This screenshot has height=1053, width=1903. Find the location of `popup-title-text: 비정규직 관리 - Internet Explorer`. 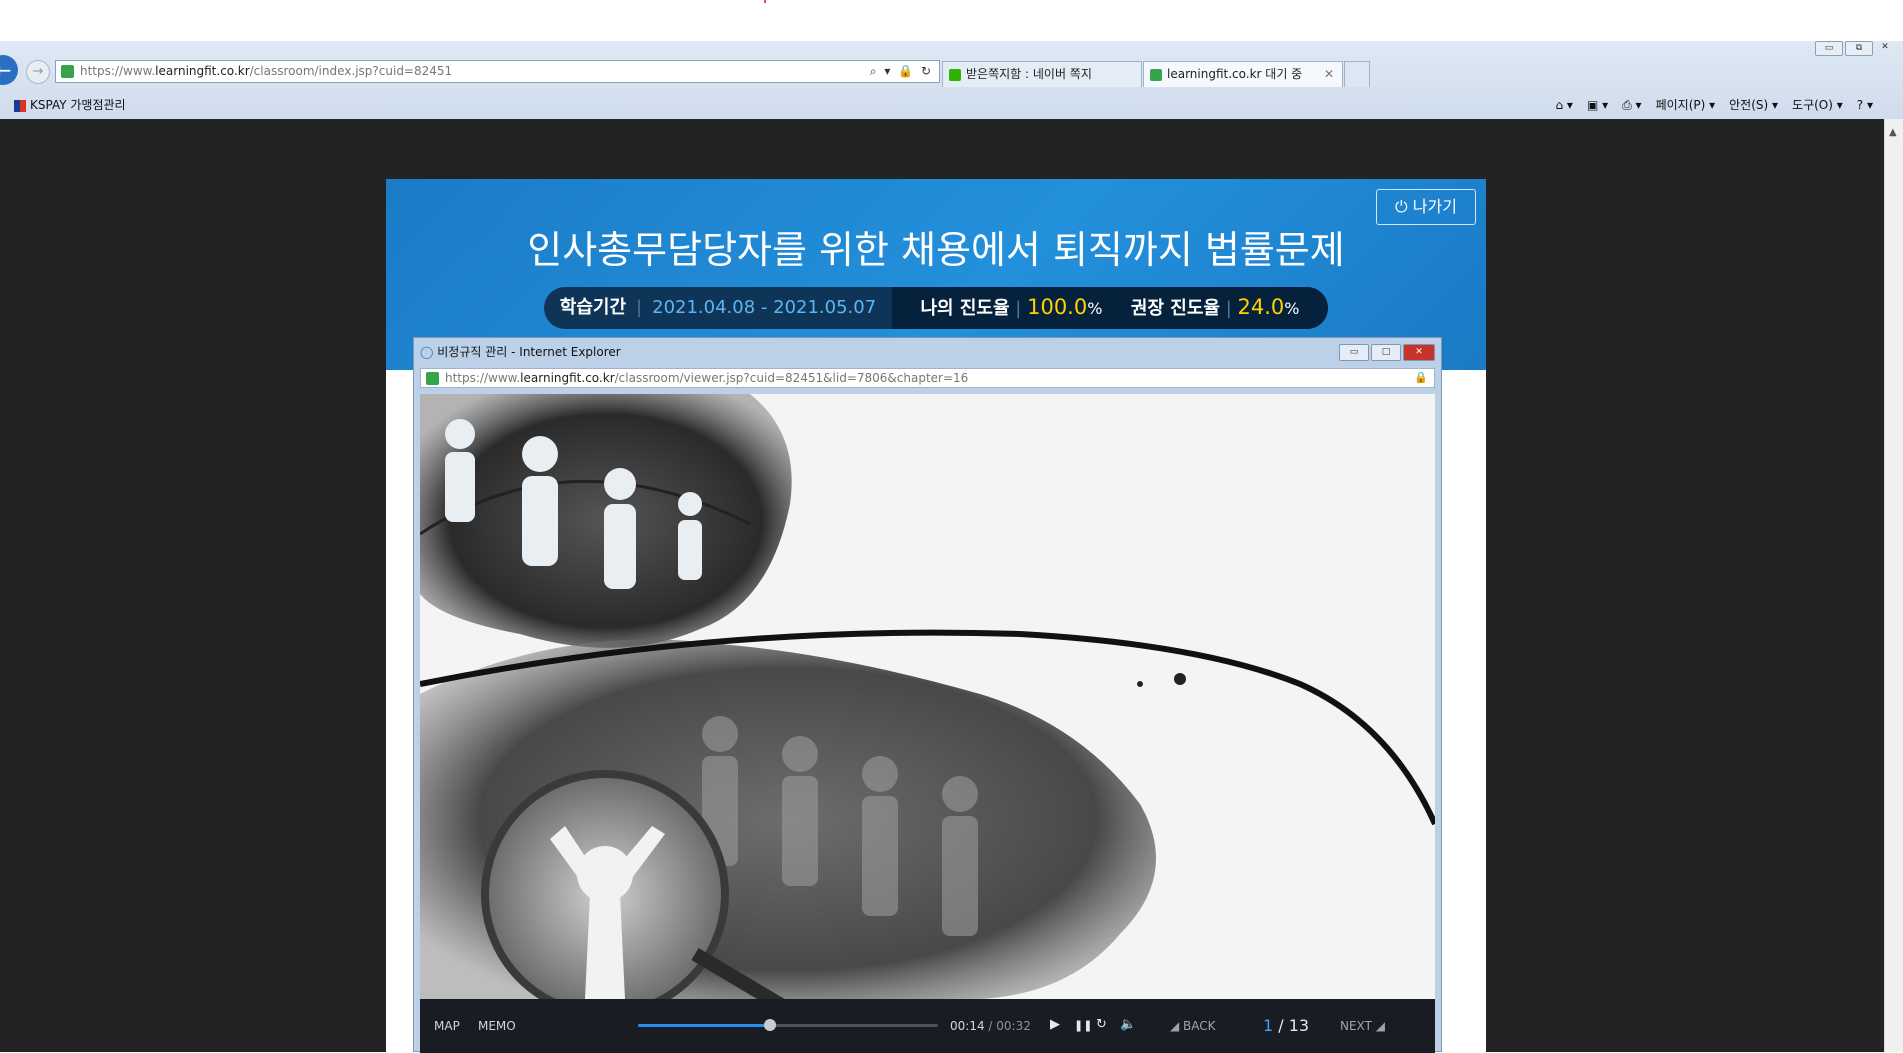

popup-title-text: 비정규직 관리 - Internet Explorer is located at coordinates (529, 352).